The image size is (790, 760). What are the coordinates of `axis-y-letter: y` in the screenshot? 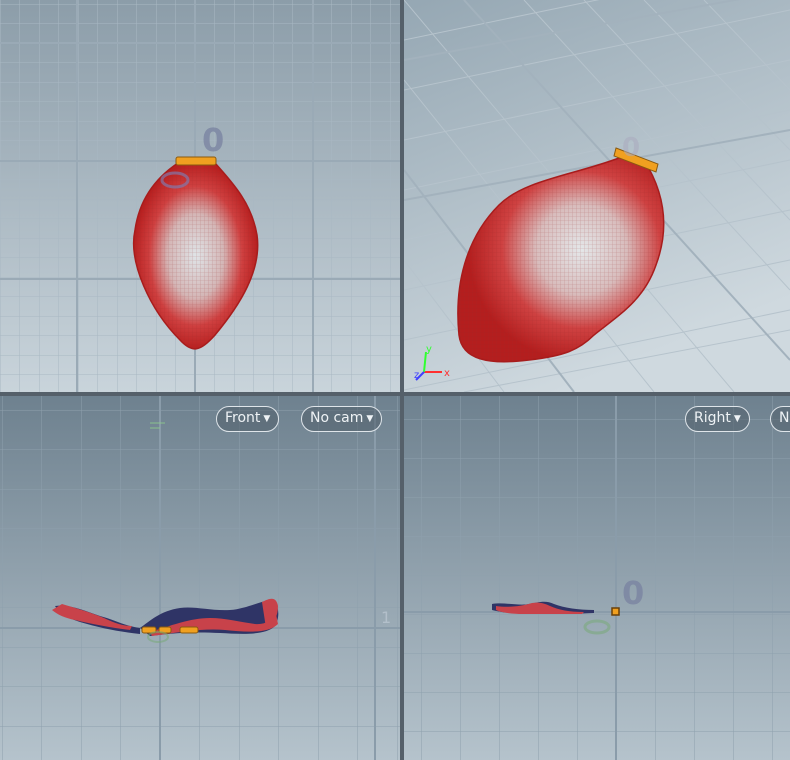 It's located at (429, 349).